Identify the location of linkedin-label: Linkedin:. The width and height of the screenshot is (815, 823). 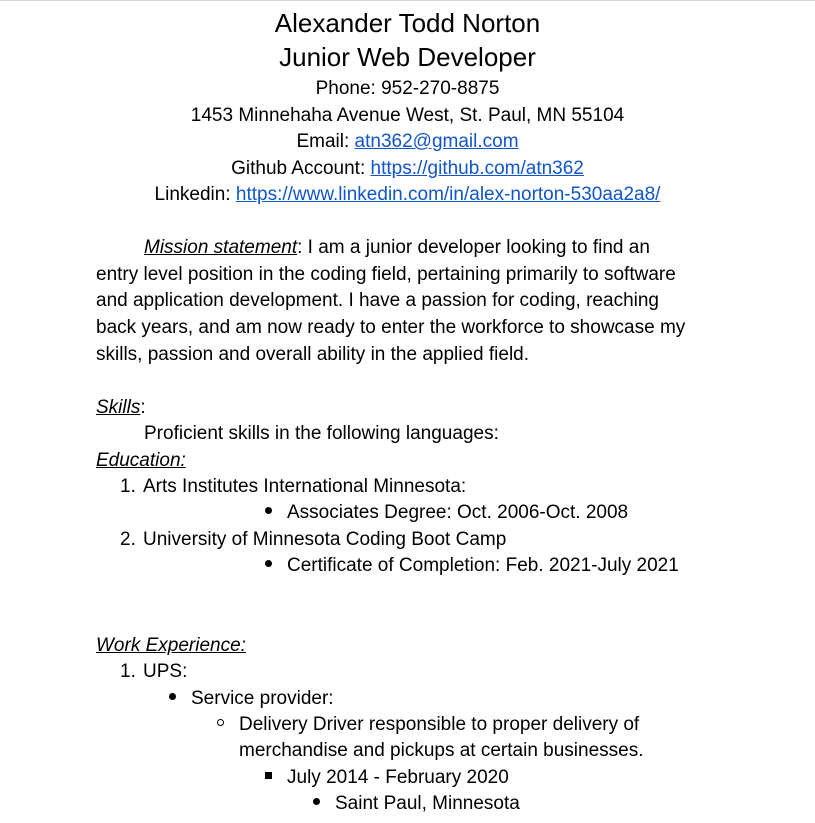
(195, 194).